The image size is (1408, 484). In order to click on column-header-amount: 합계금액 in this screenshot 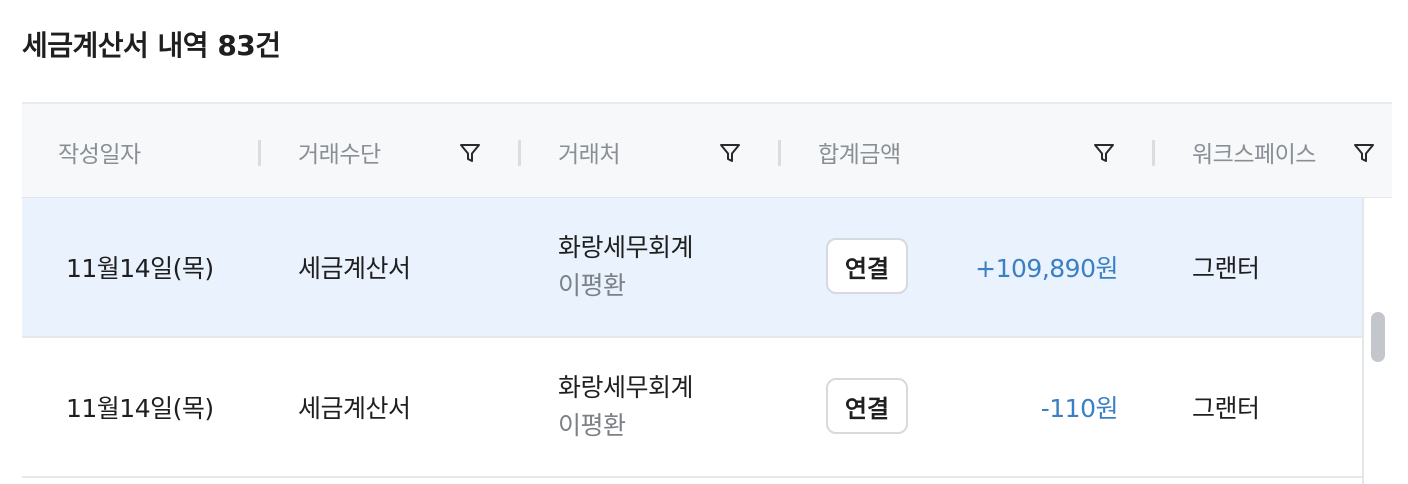, I will do `click(859, 152)`.